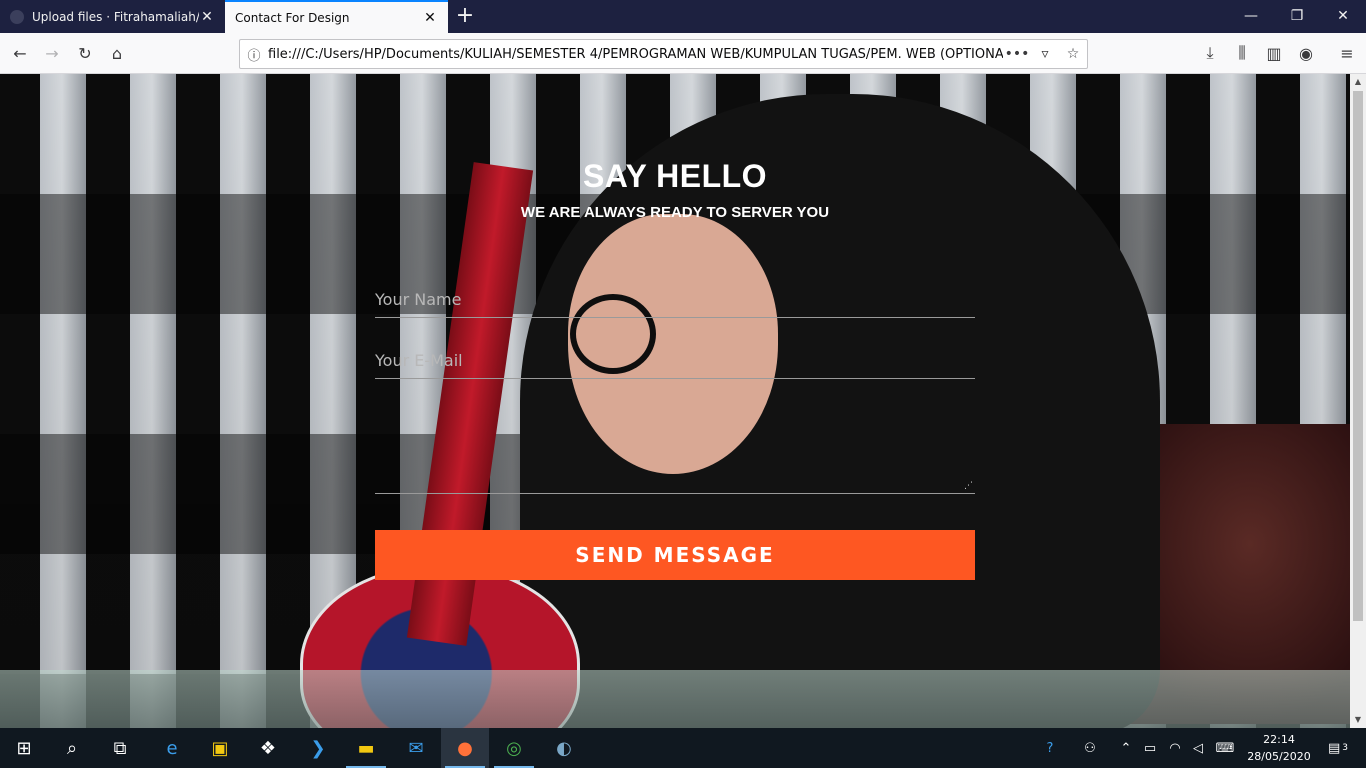 The height and width of the screenshot is (768, 1366). What do you see at coordinates (1279, 756) in the screenshot?
I see `clock-date: 28/05/2020` at bounding box center [1279, 756].